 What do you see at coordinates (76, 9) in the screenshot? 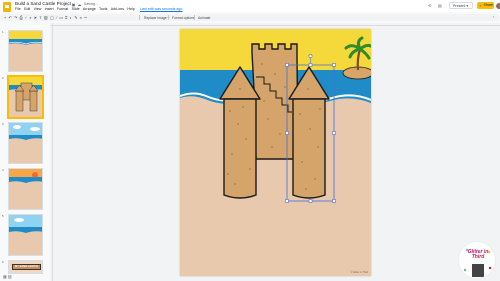
I see `menu-slide: Slide` at bounding box center [76, 9].